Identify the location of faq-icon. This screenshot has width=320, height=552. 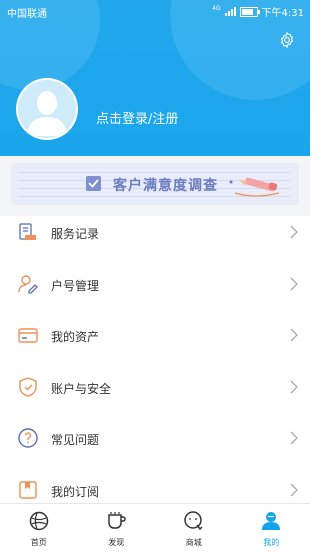
(28, 438).